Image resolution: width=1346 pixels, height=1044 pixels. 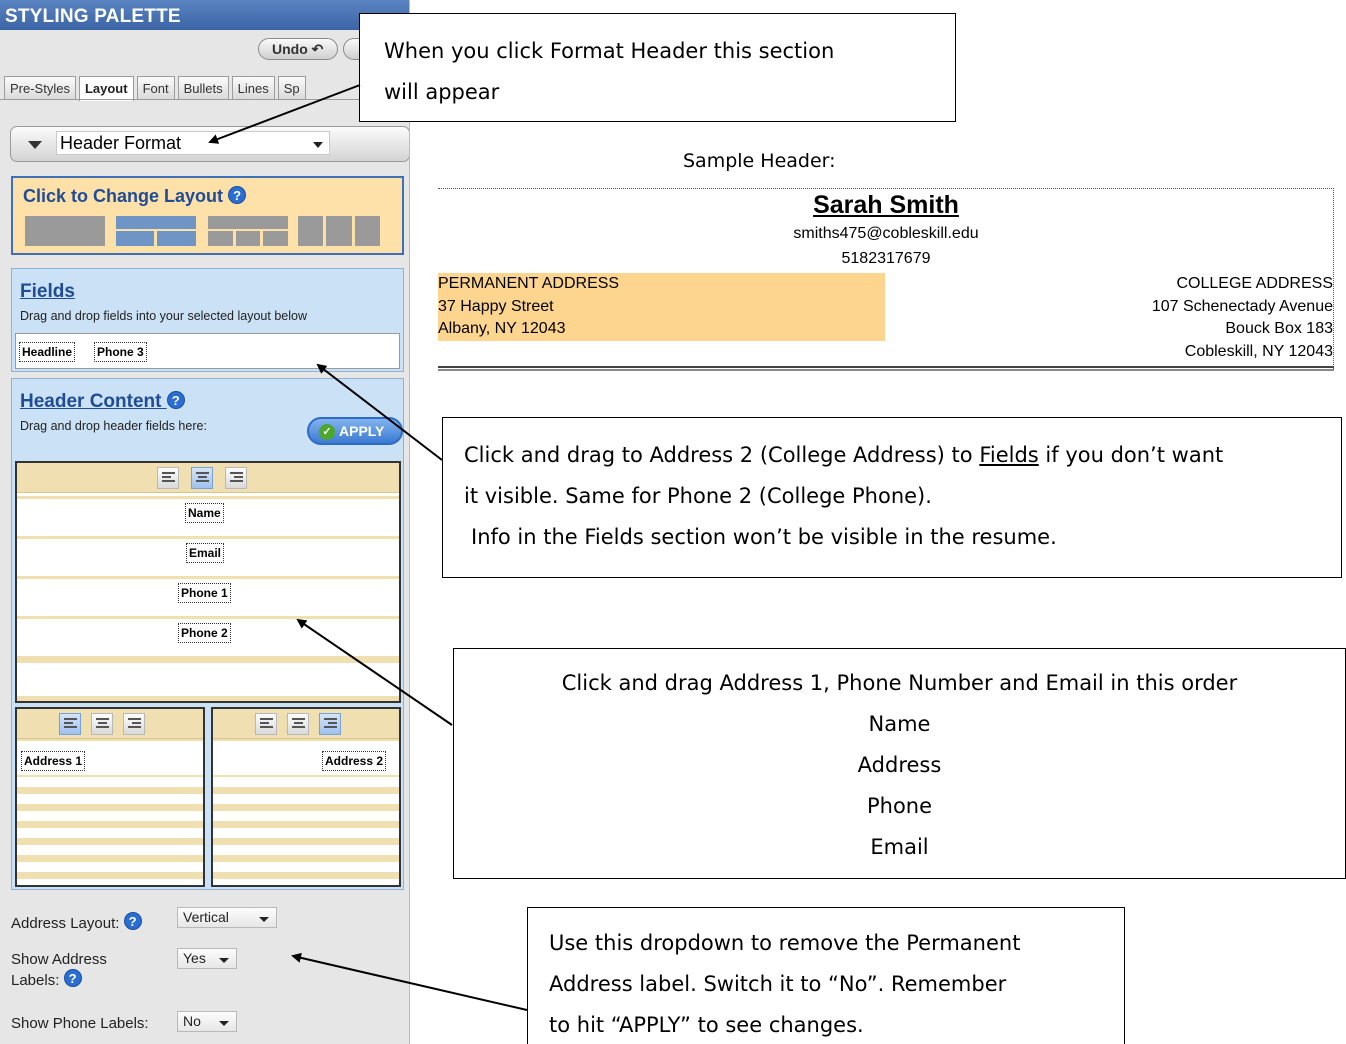 I want to click on layout-option-columns, so click(x=339, y=231).